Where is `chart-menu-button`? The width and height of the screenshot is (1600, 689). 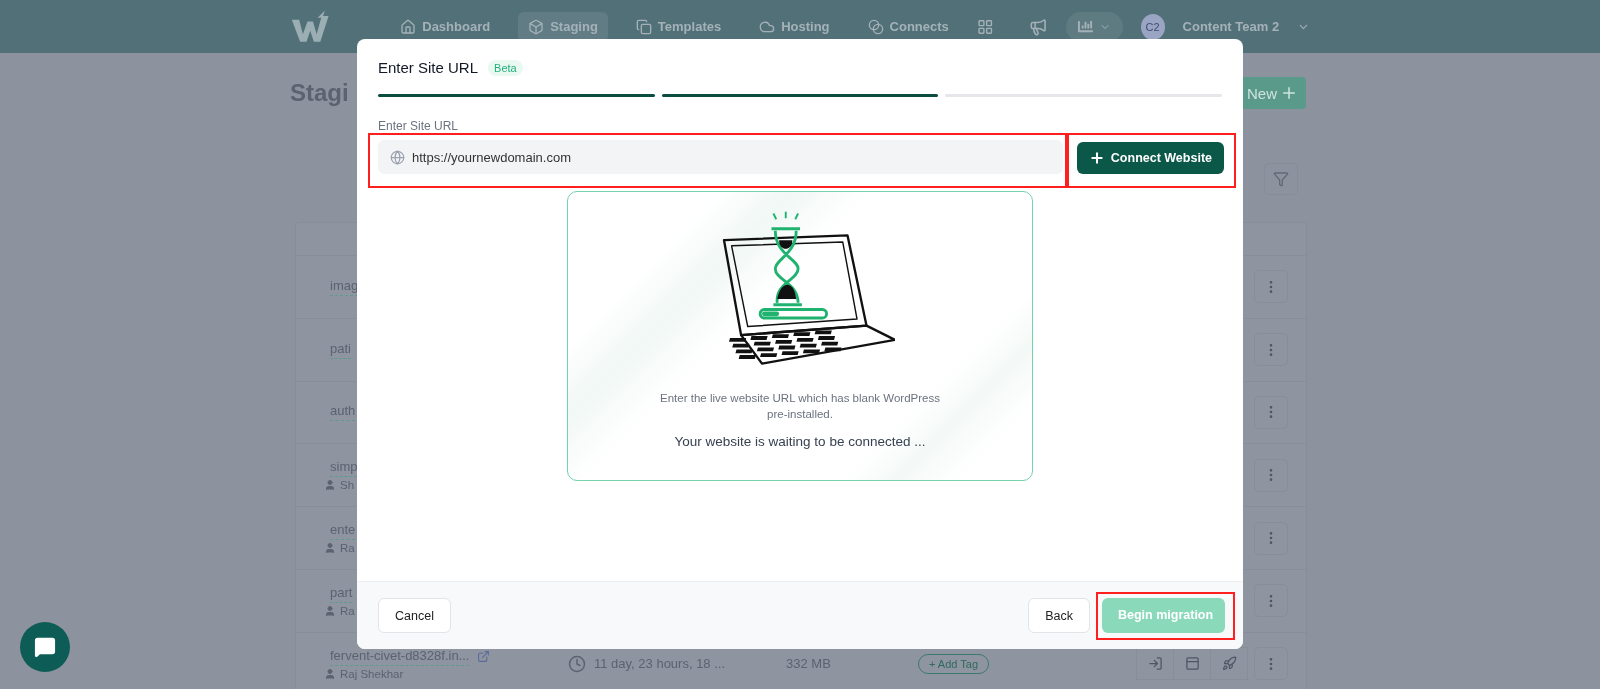 chart-menu-button is located at coordinates (1094, 26).